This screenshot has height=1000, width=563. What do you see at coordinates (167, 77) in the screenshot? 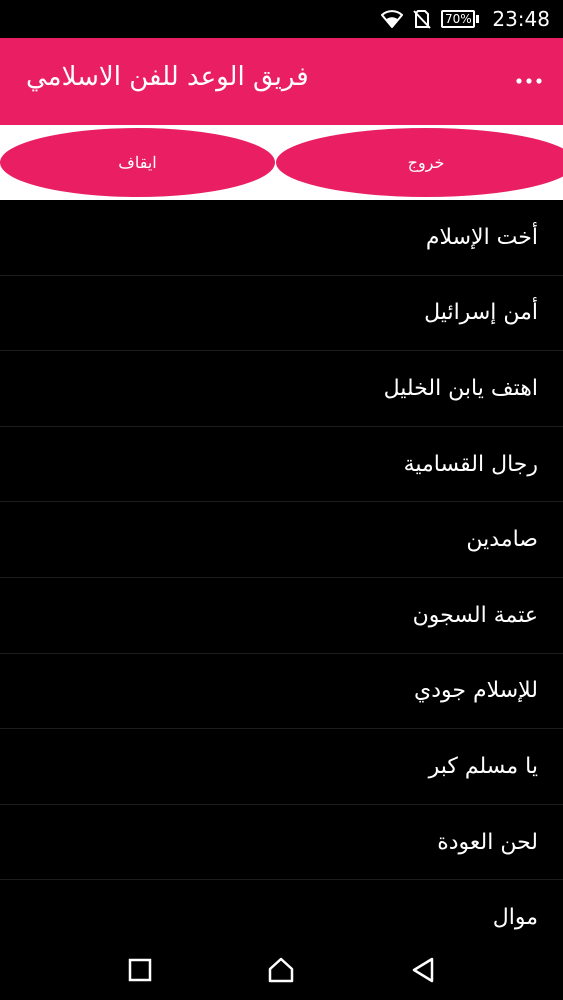
I see `app-title: فريق الوعد للفن الاسلامي` at bounding box center [167, 77].